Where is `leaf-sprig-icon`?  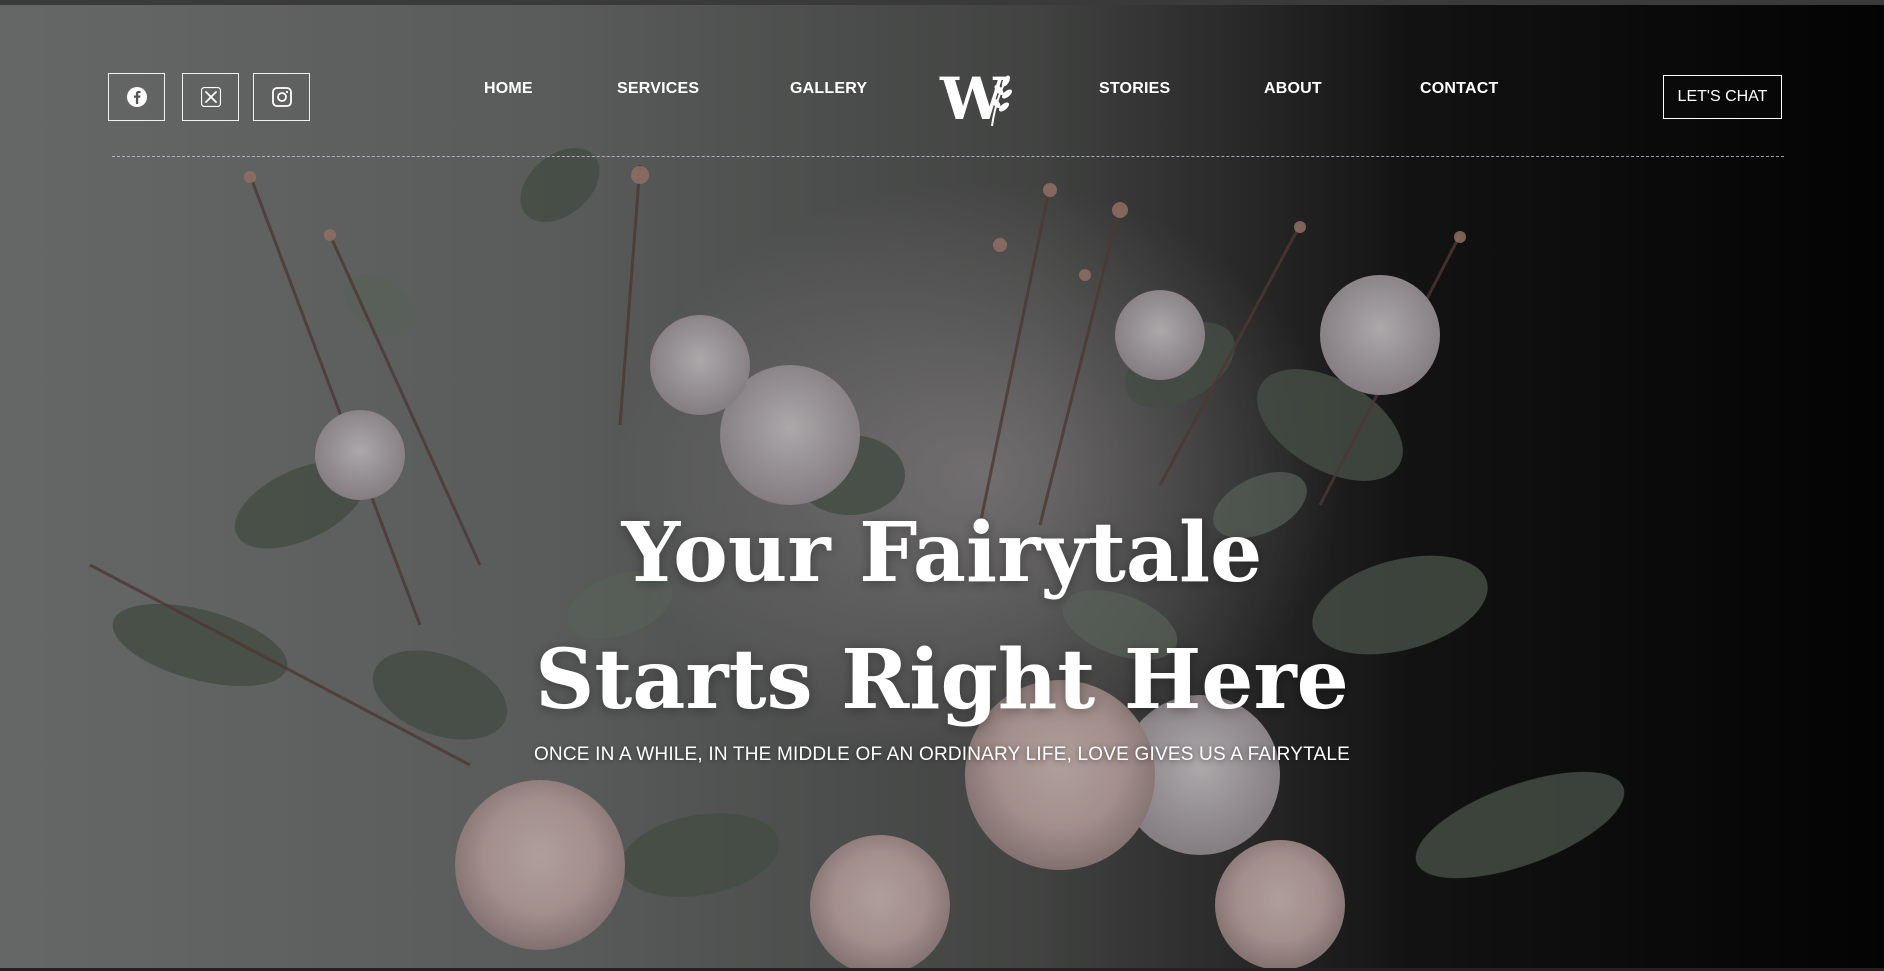
leaf-sprig-icon is located at coordinates (1001, 101).